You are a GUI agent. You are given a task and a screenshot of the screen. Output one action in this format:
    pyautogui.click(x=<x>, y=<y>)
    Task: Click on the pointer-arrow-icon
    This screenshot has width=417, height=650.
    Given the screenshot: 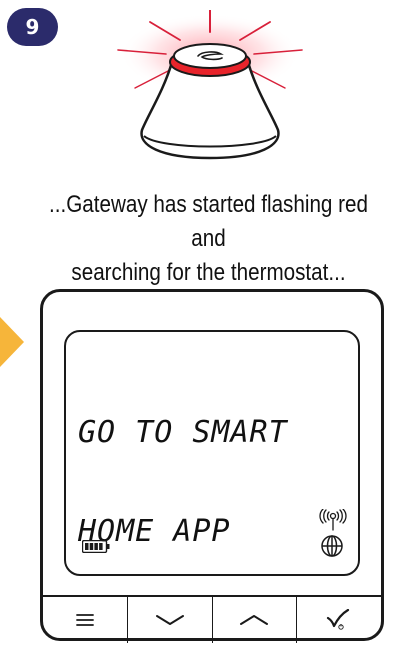 What is the action you would take?
    pyautogui.click(x=12, y=342)
    